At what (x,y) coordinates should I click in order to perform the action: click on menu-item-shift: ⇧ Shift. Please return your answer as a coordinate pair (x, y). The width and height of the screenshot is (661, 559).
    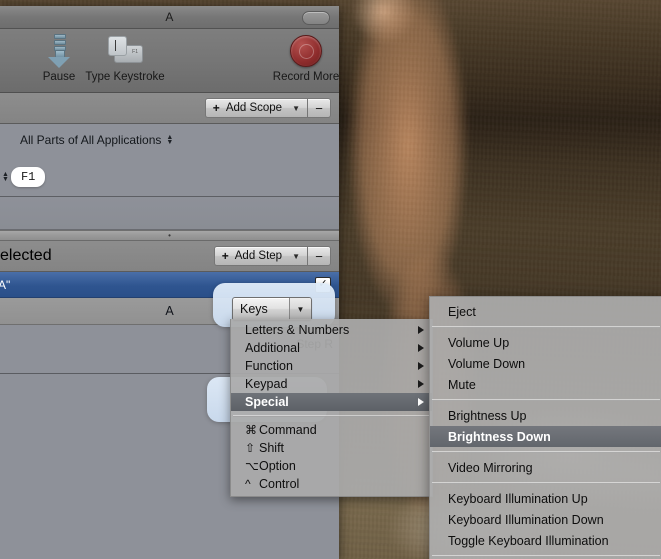
    Looking at the image, I should click on (331, 448).